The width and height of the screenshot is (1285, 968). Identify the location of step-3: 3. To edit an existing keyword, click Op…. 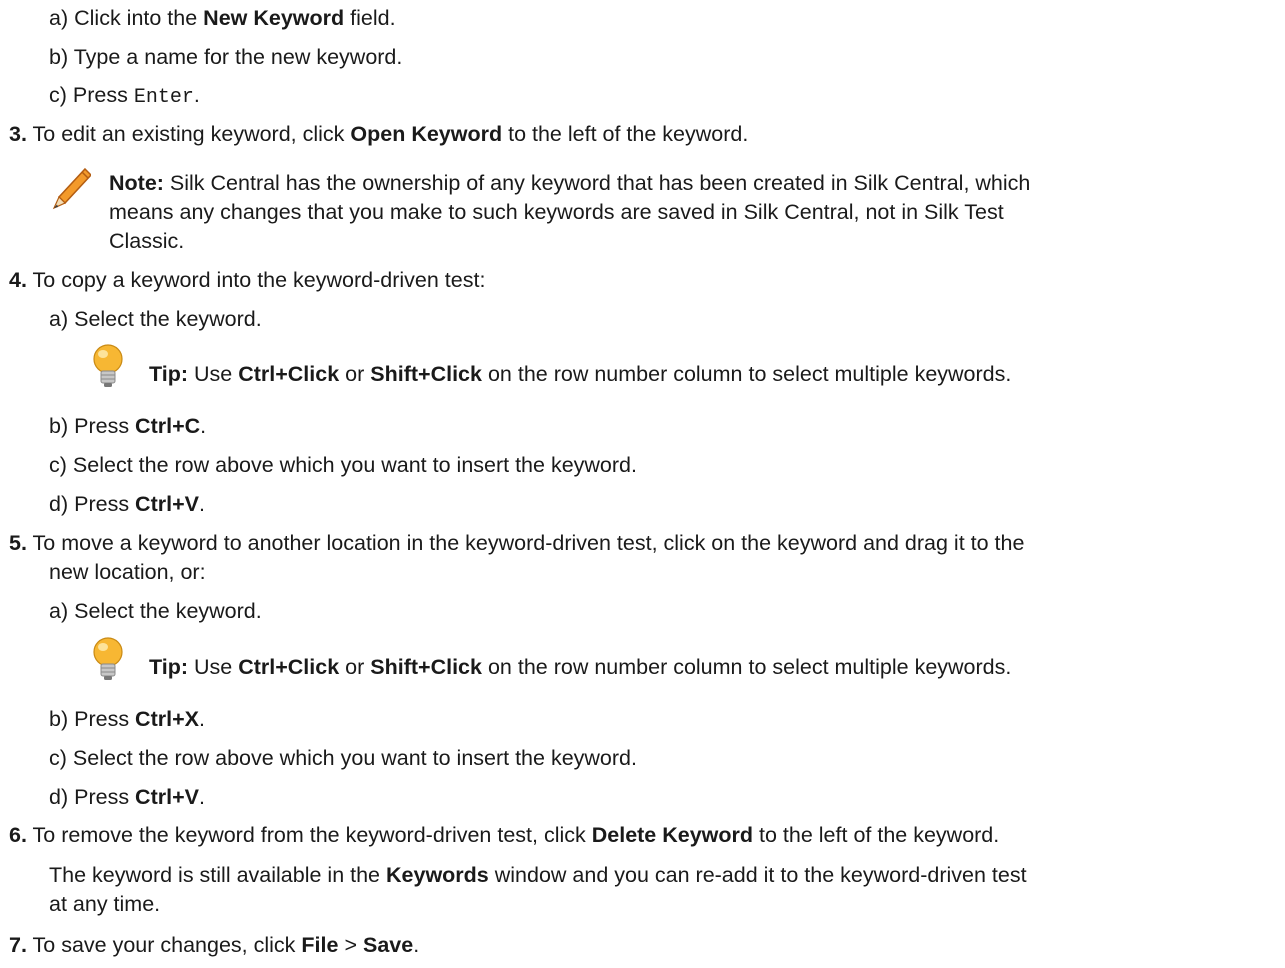
(379, 134).